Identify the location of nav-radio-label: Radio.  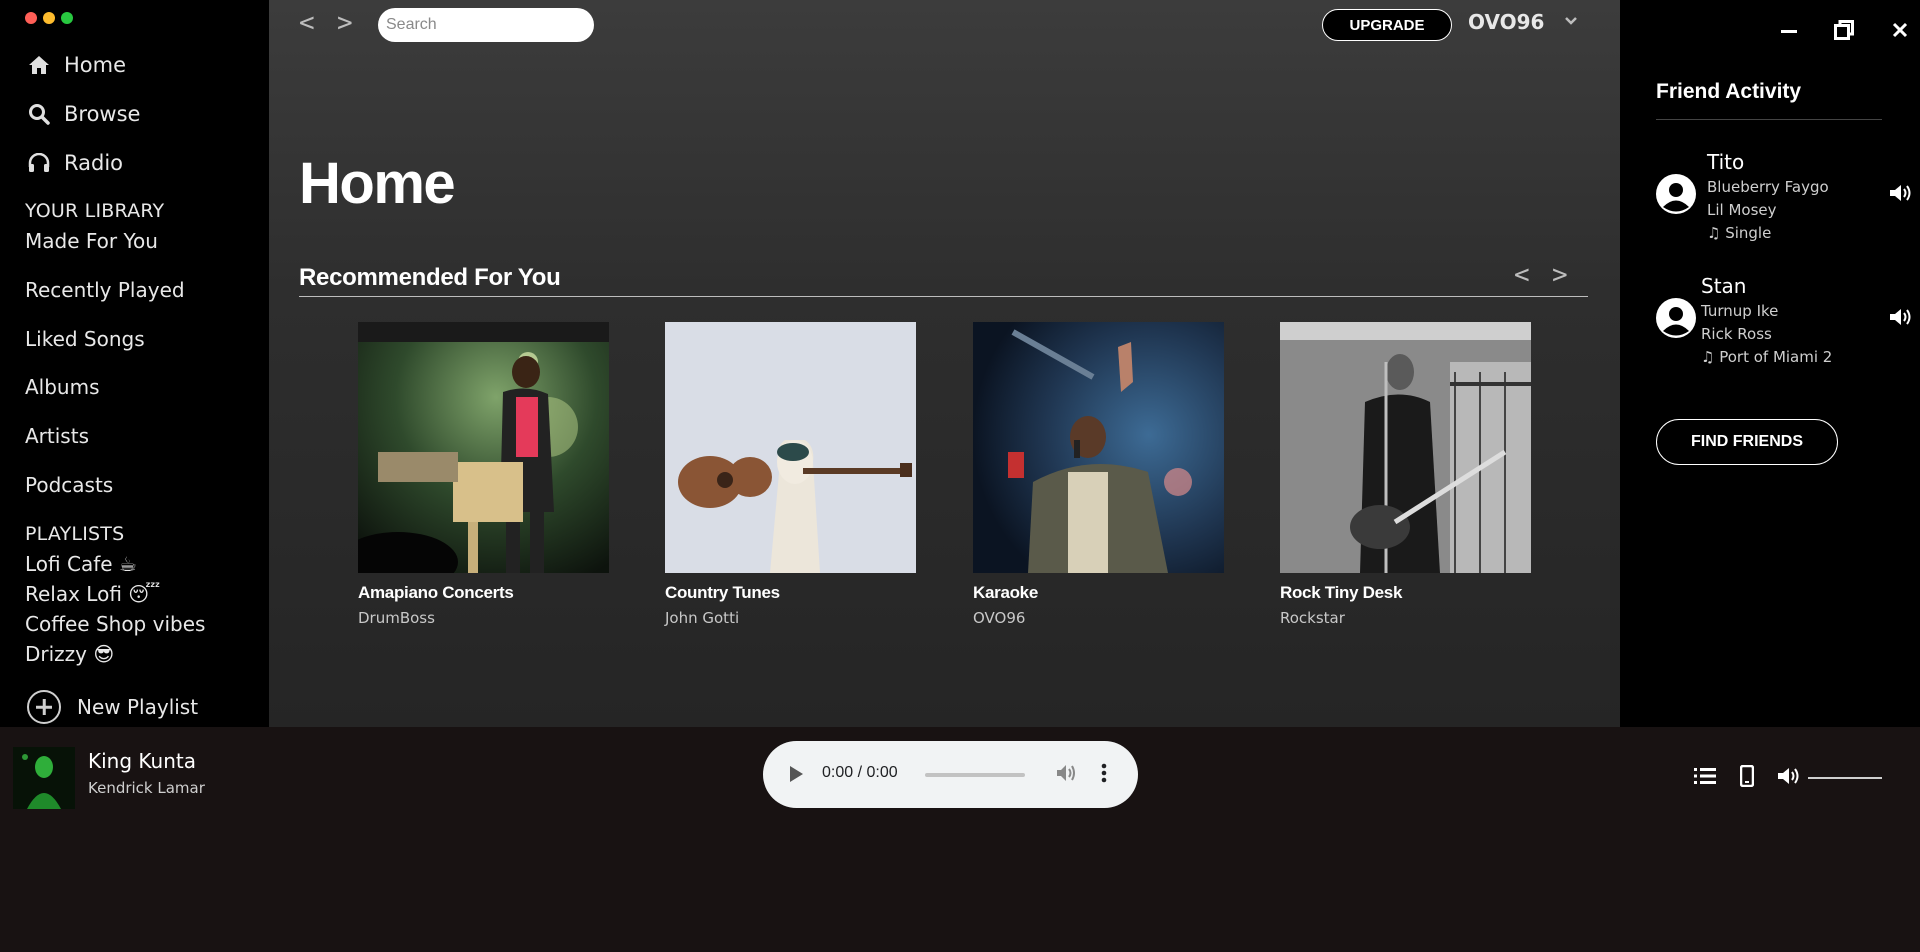
(94, 163).